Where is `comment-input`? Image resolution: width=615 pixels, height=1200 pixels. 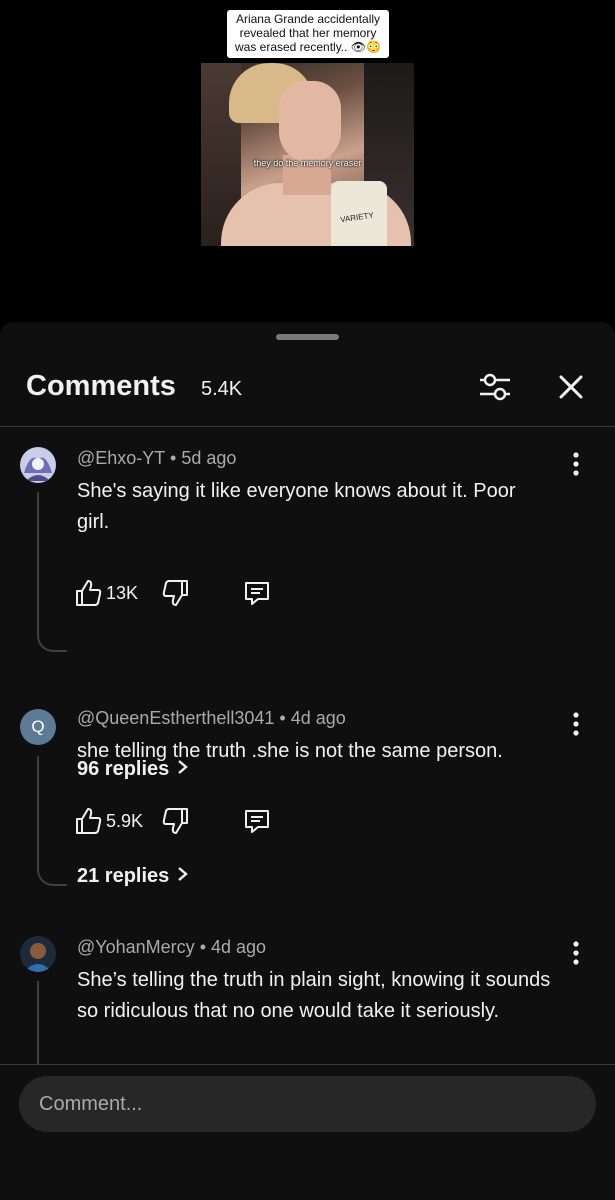
comment-input is located at coordinates (307, 1104).